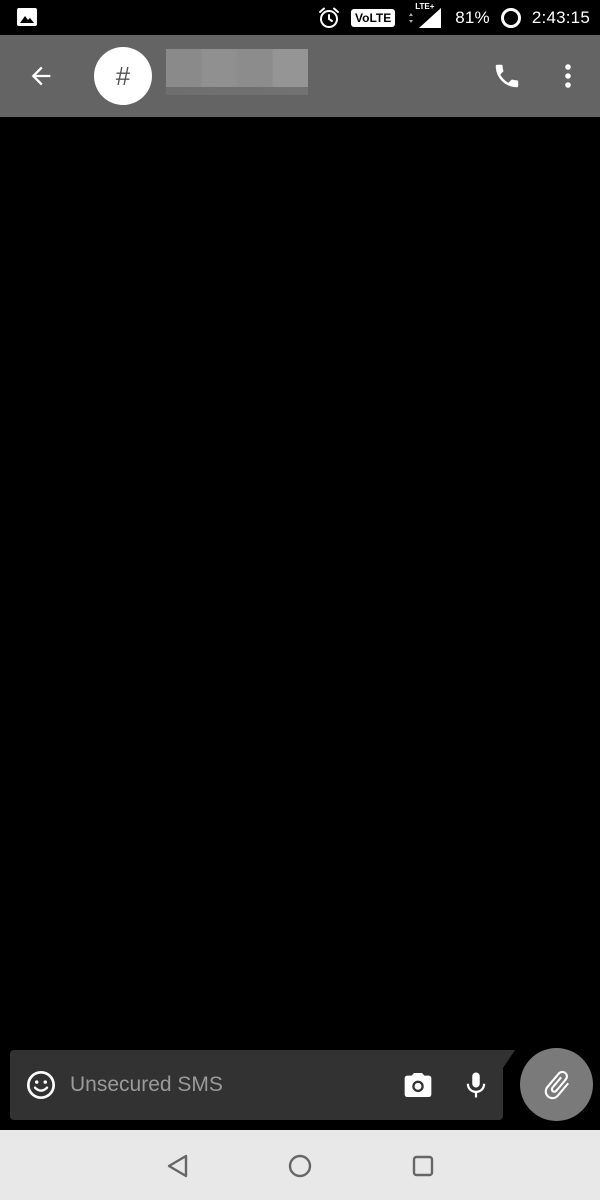  What do you see at coordinates (509, 1059) in the screenshot?
I see `compose-tail` at bounding box center [509, 1059].